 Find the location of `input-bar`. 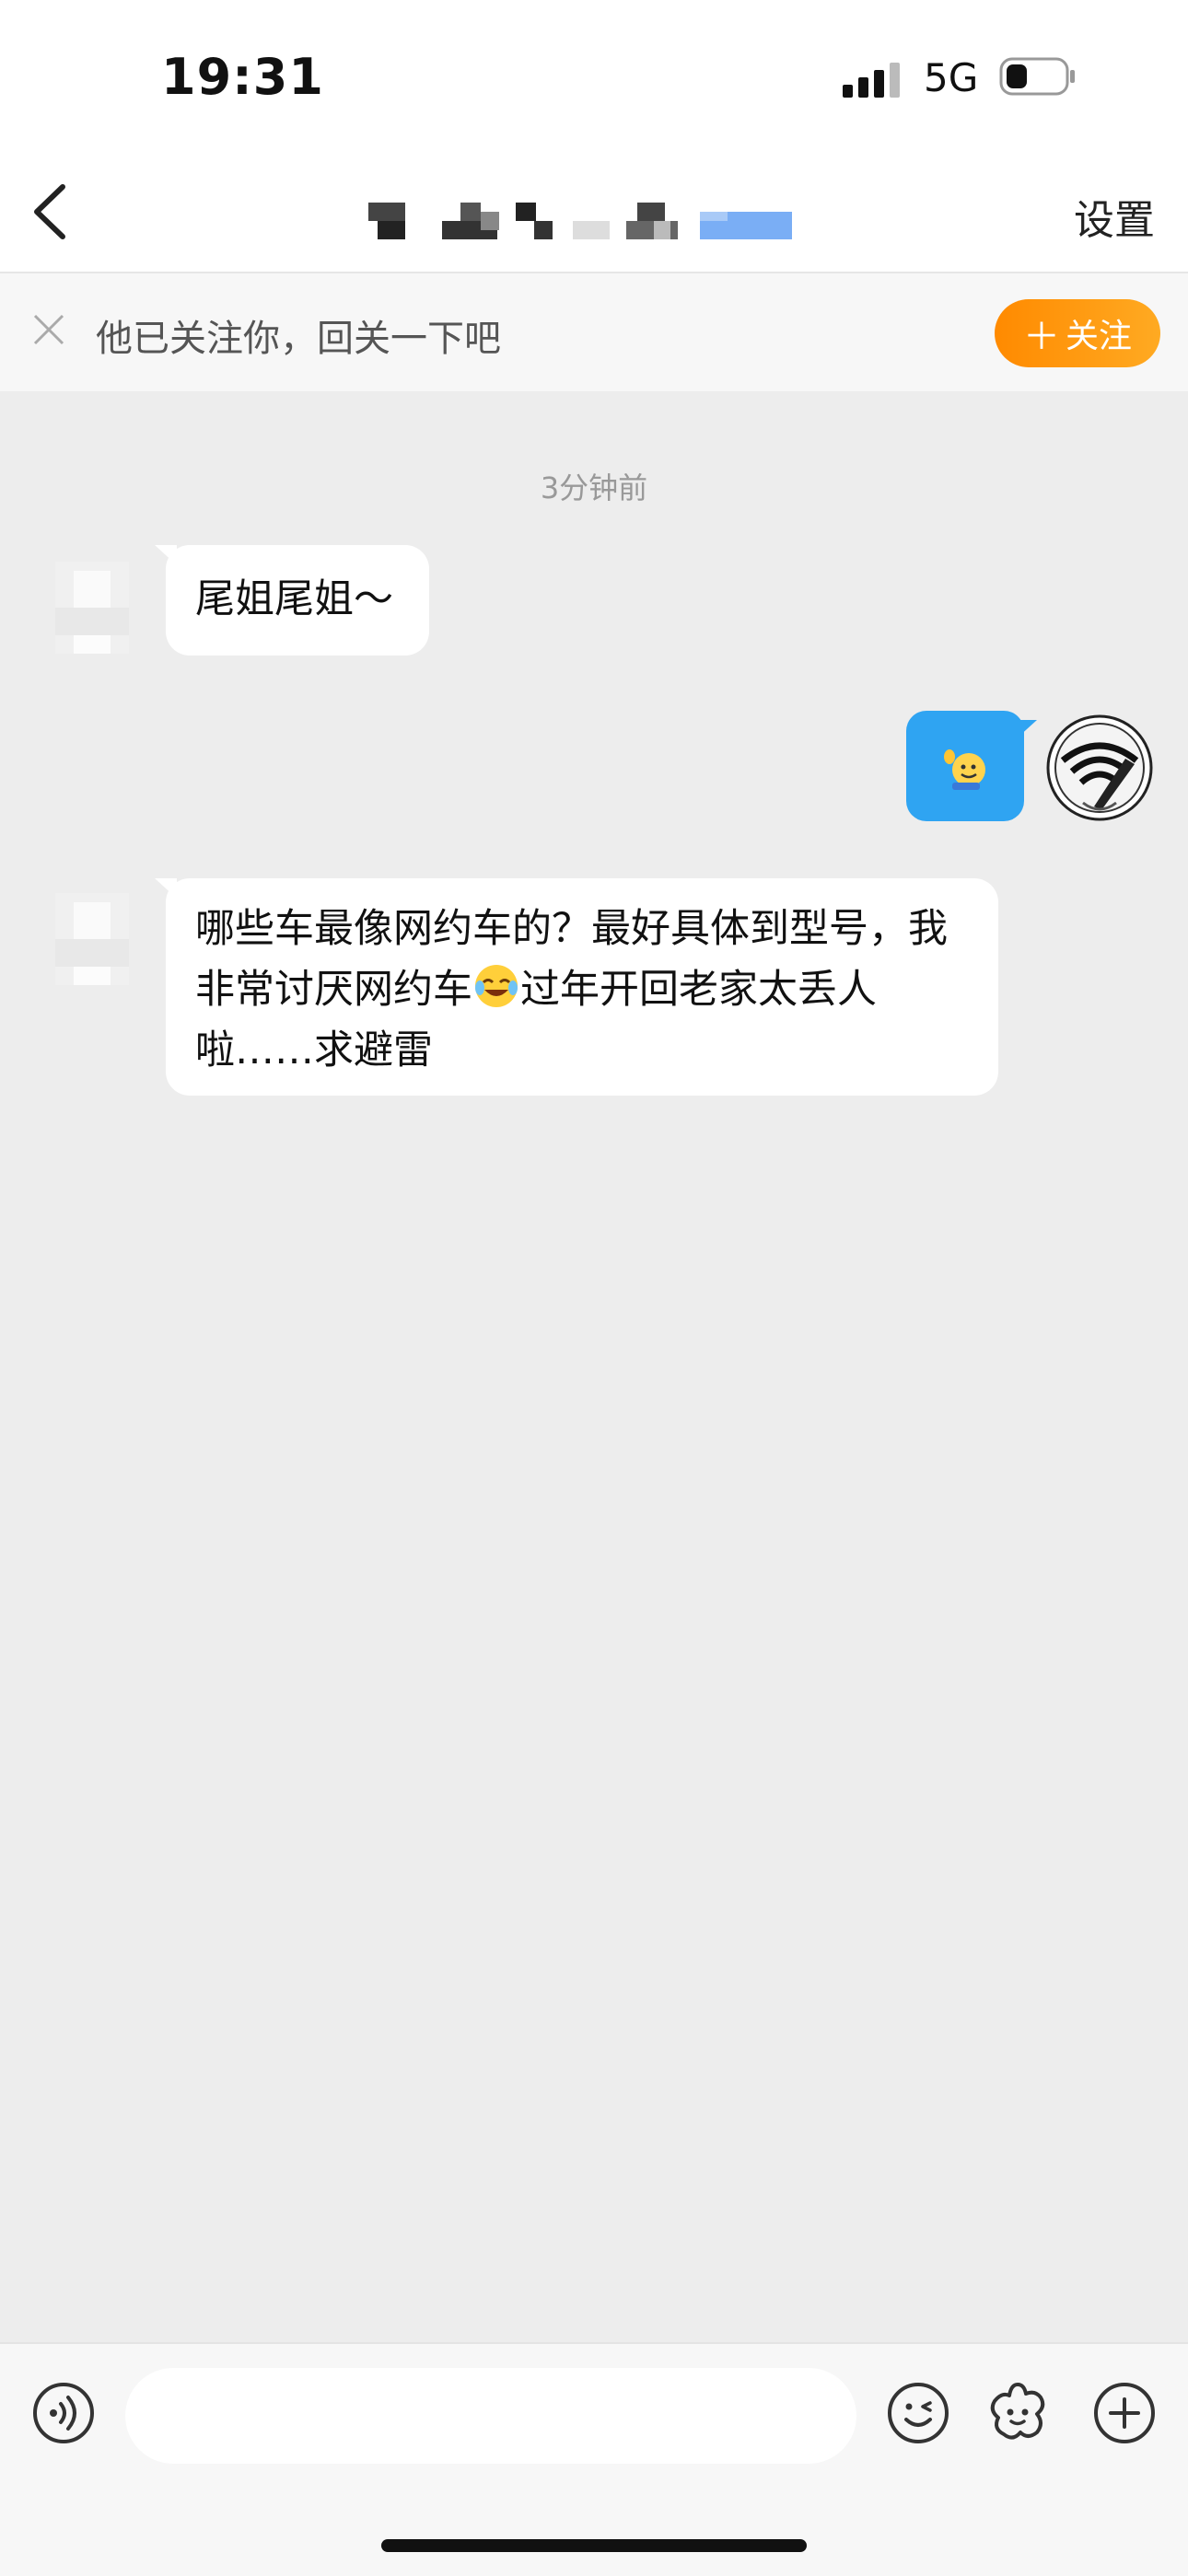

input-bar is located at coordinates (594, 2459).